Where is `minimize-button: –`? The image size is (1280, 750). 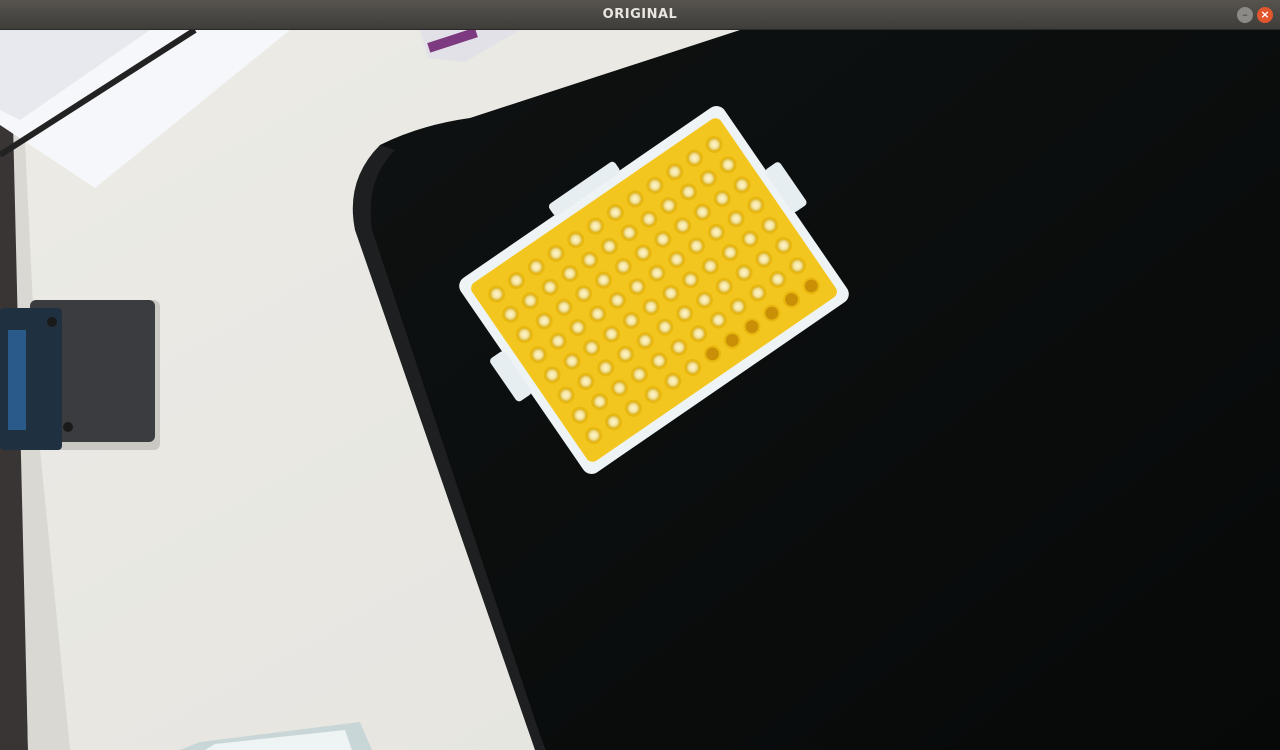 minimize-button: – is located at coordinates (1245, 15).